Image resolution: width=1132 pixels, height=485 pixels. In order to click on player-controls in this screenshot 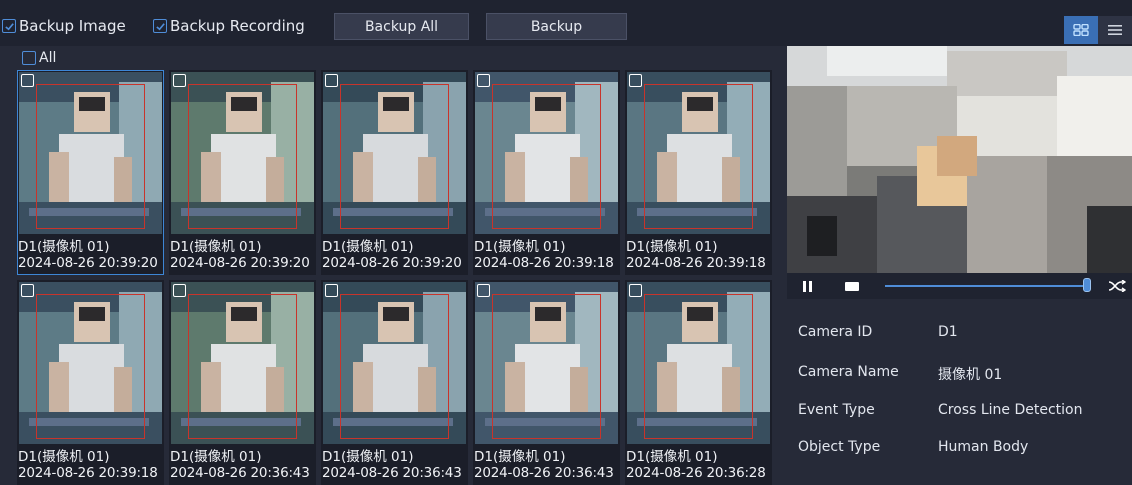, I will do `click(959, 286)`.